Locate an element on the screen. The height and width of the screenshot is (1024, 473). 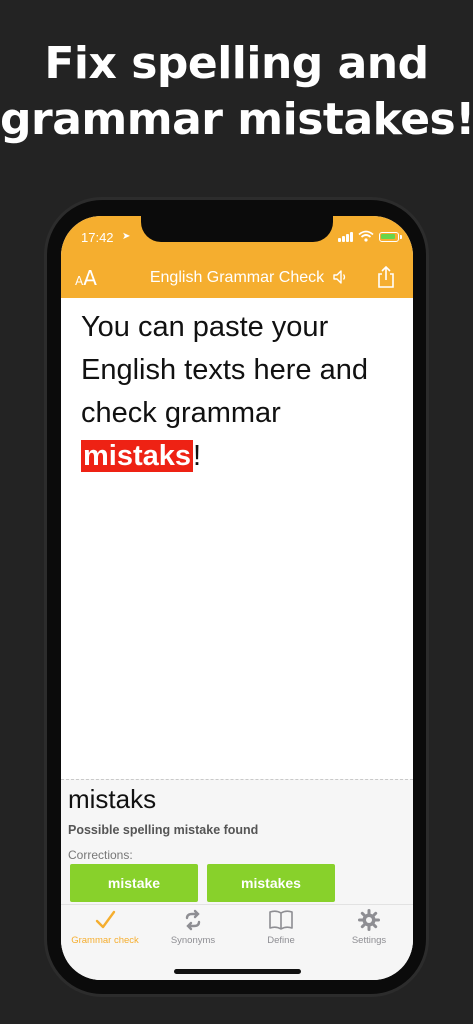
checkmark-icon is located at coordinates (105, 919).